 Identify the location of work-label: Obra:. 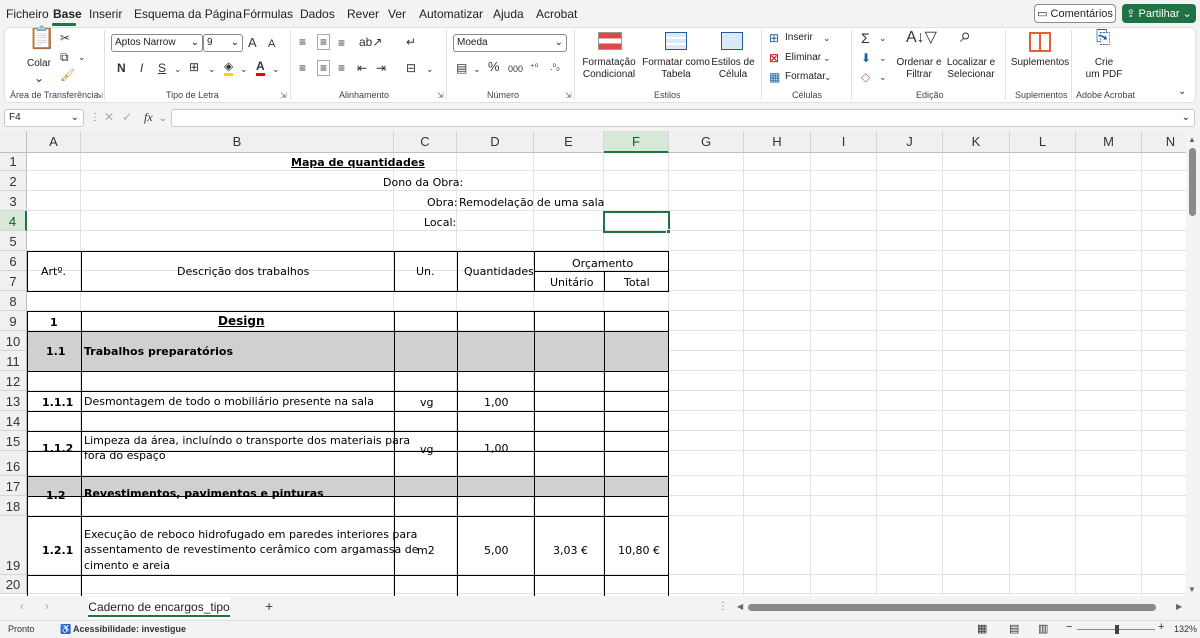
(442, 202).